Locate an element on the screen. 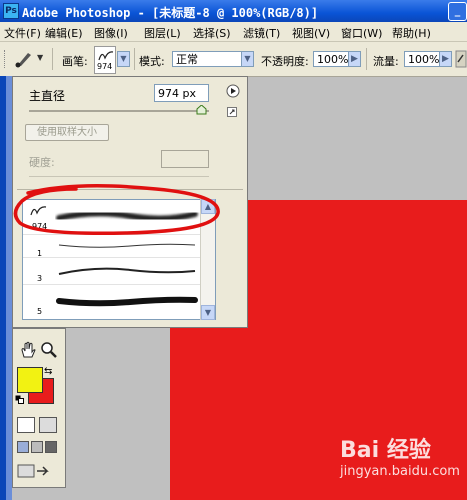  brush-preset-item: 5 is located at coordinates (112, 302).